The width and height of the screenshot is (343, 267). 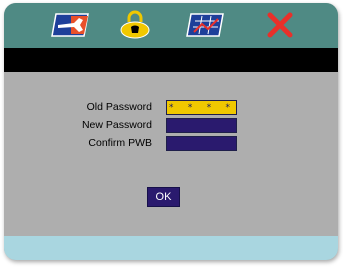 What do you see at coordinates (201, 125) in the screenshot?
I see `new-password-field` at bounding box center [201, 125].